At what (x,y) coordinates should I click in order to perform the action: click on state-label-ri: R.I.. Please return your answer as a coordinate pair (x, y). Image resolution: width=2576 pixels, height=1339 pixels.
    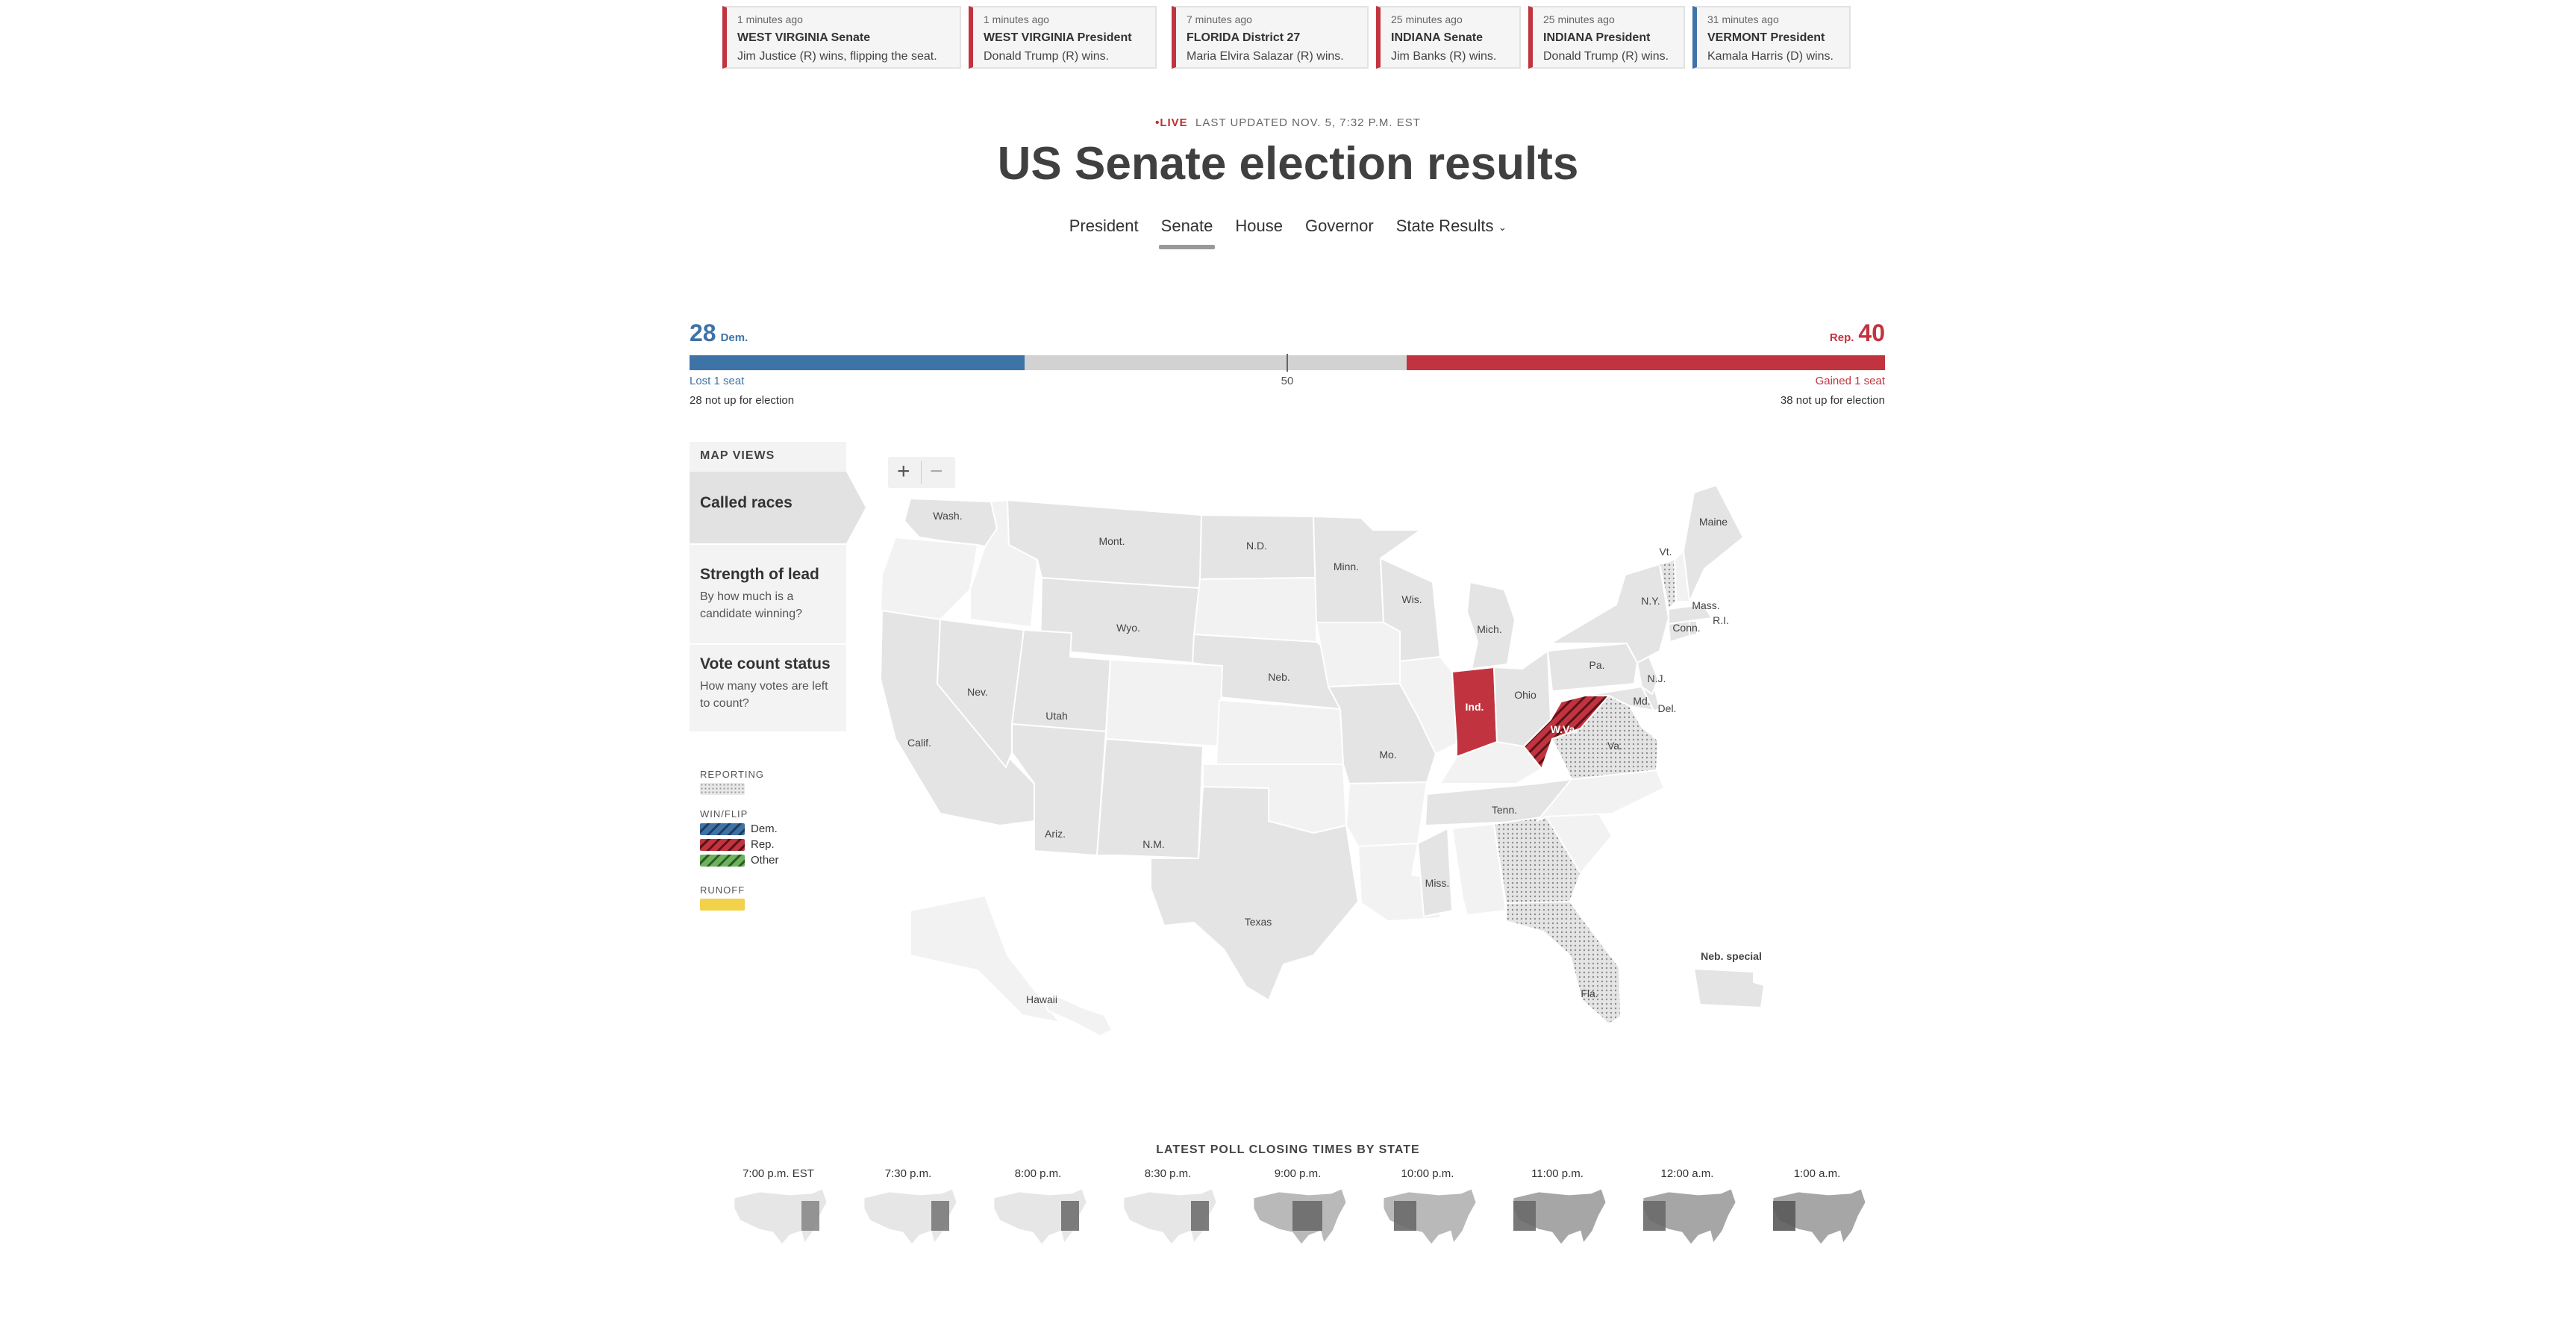
    Looking at the image, I should click on (1721, 620).